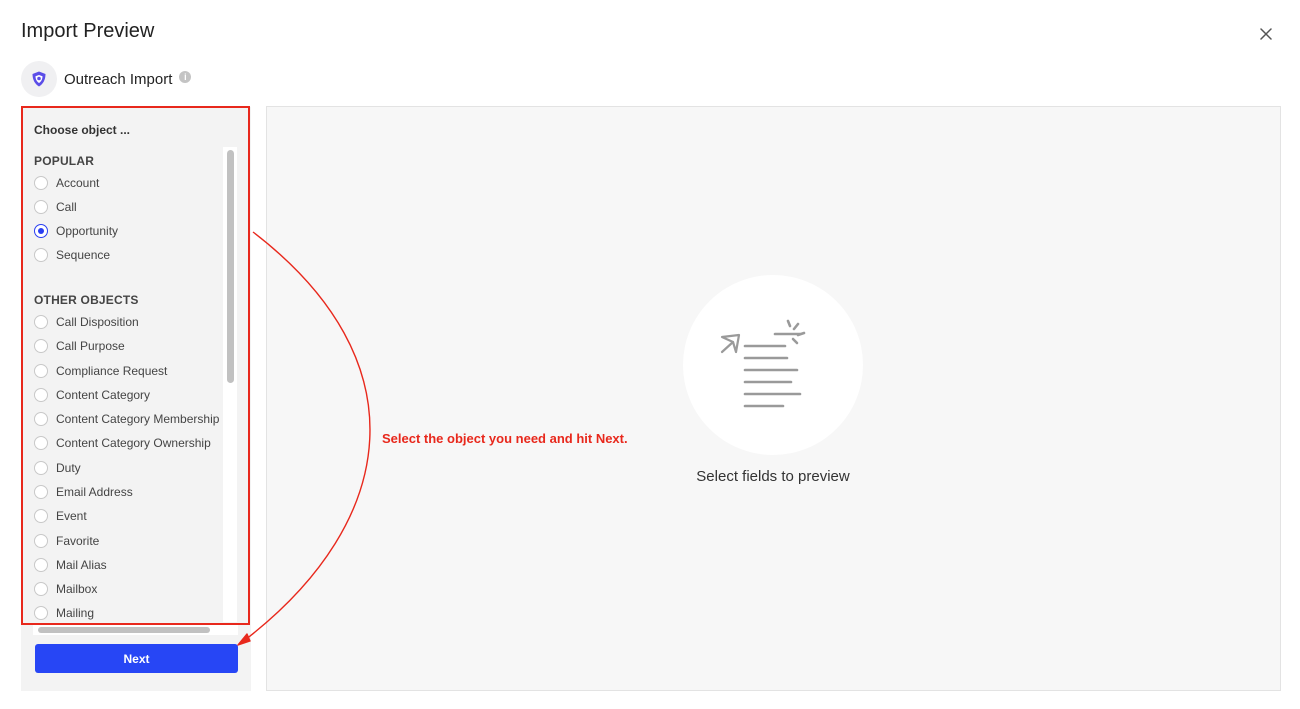  Describe the element at coordinates (88, 31) in the screenshot. I see `dialog-title: Import Preview` at that location.